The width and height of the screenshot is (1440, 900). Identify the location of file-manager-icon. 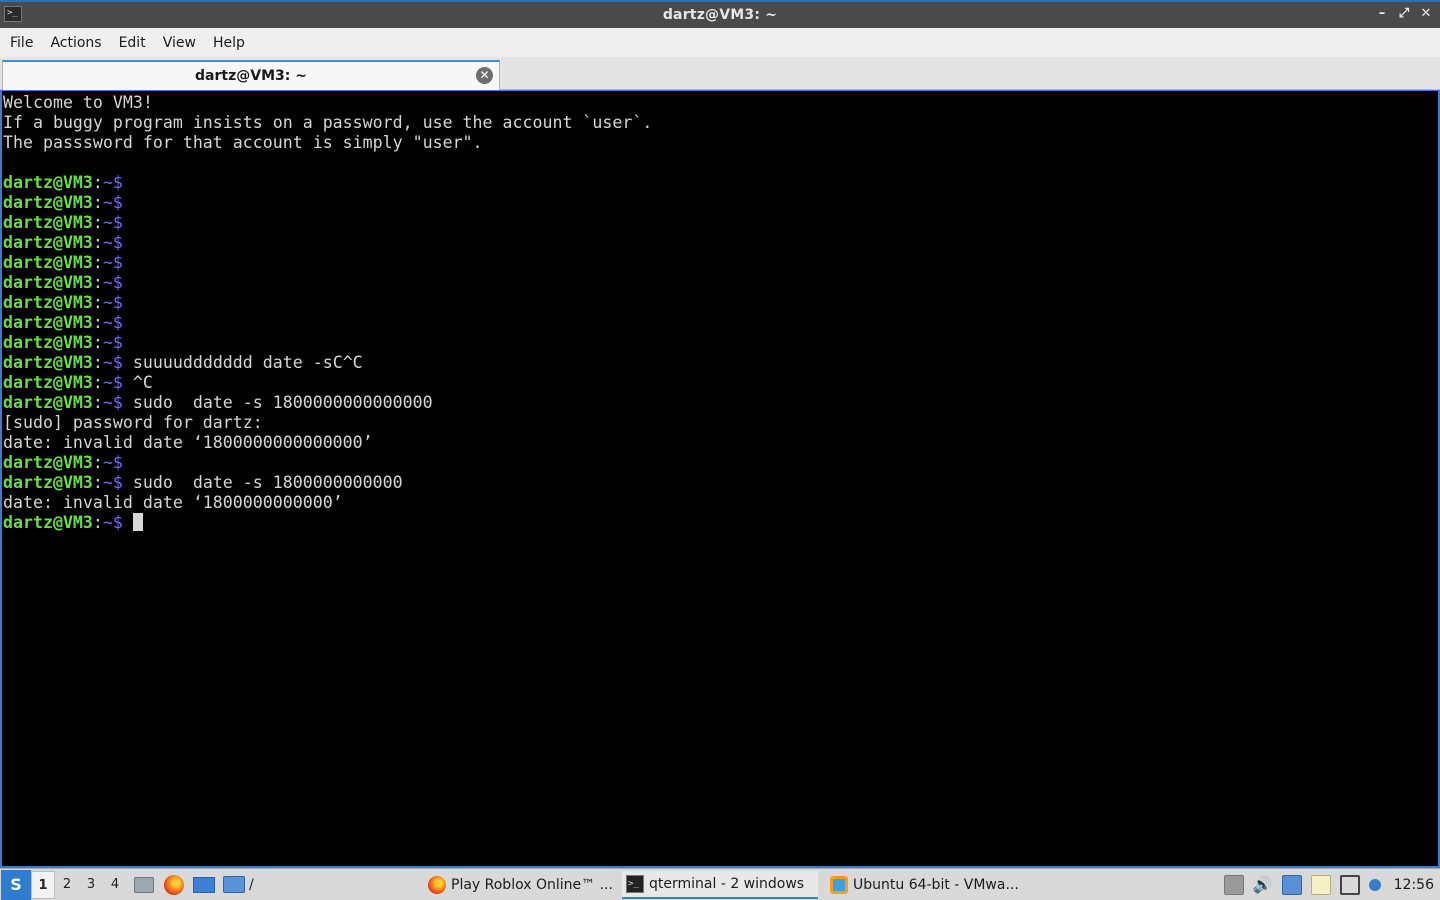
(144, 884).